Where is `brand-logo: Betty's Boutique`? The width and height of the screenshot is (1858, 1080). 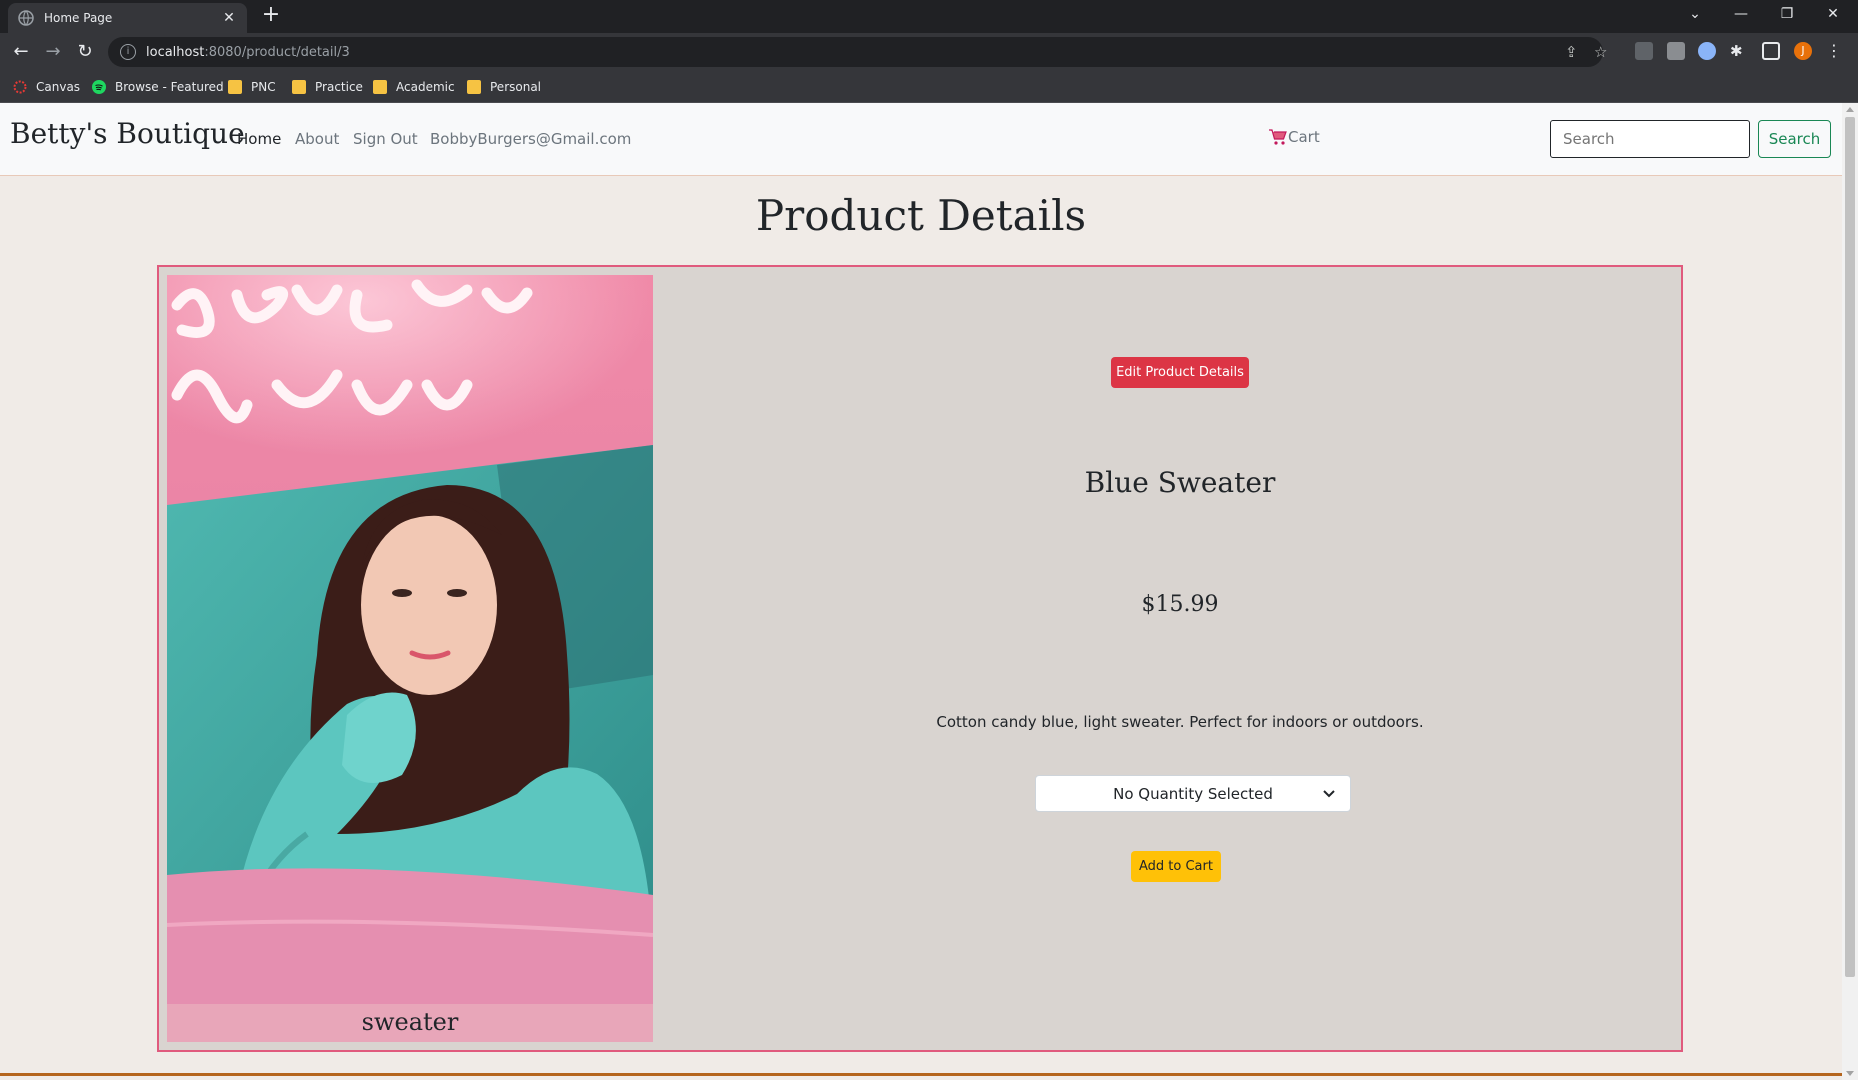
brand-logo: Betty's Boutique is located at coordinates (127, 133).